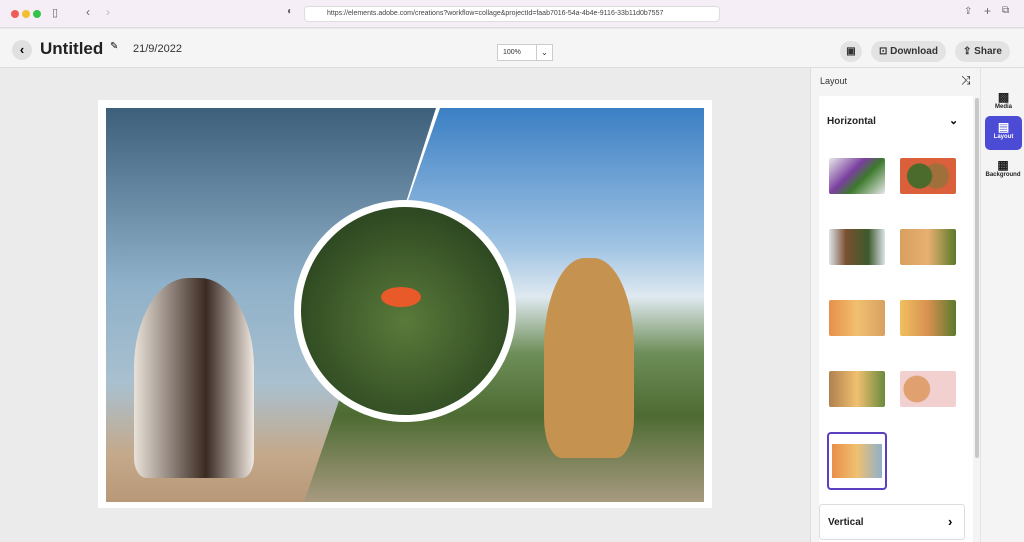  Describe the element at coordinates (851, 121) in the screenshot. I see `section-horizontal: Horizontal` at that location.